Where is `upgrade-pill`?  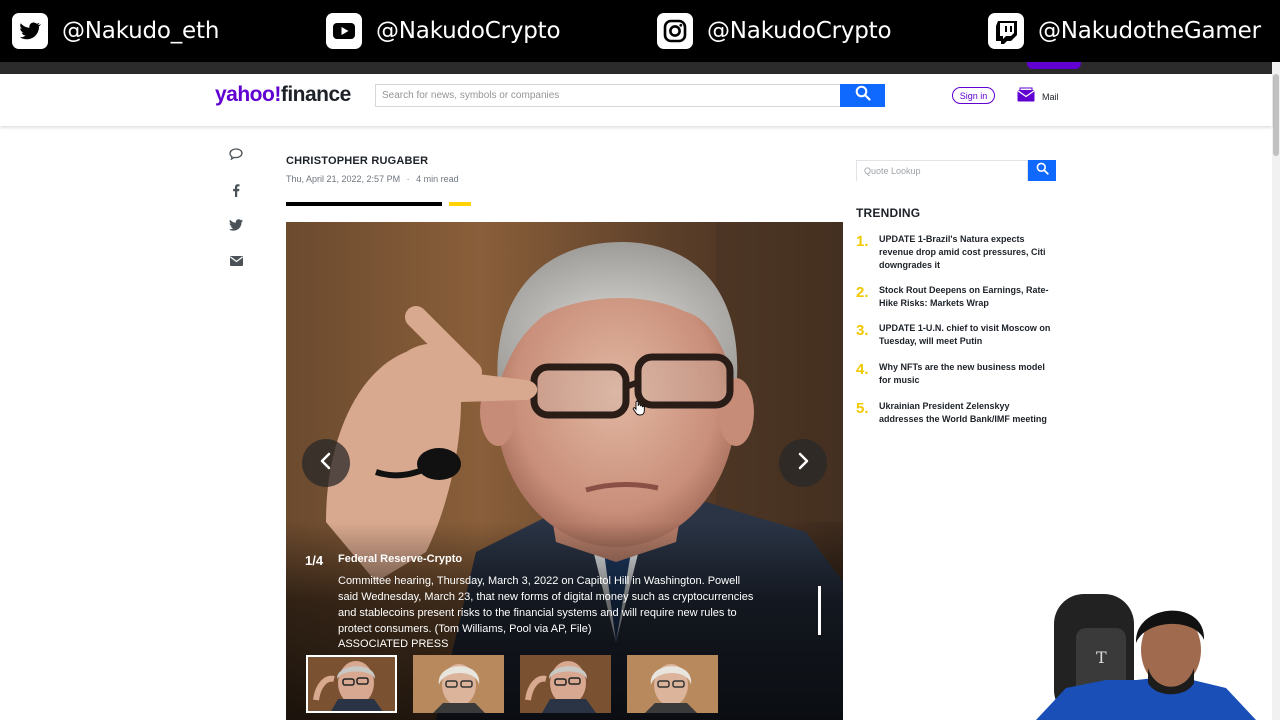 upgrade-pill is located at coordinates (1054, 65).